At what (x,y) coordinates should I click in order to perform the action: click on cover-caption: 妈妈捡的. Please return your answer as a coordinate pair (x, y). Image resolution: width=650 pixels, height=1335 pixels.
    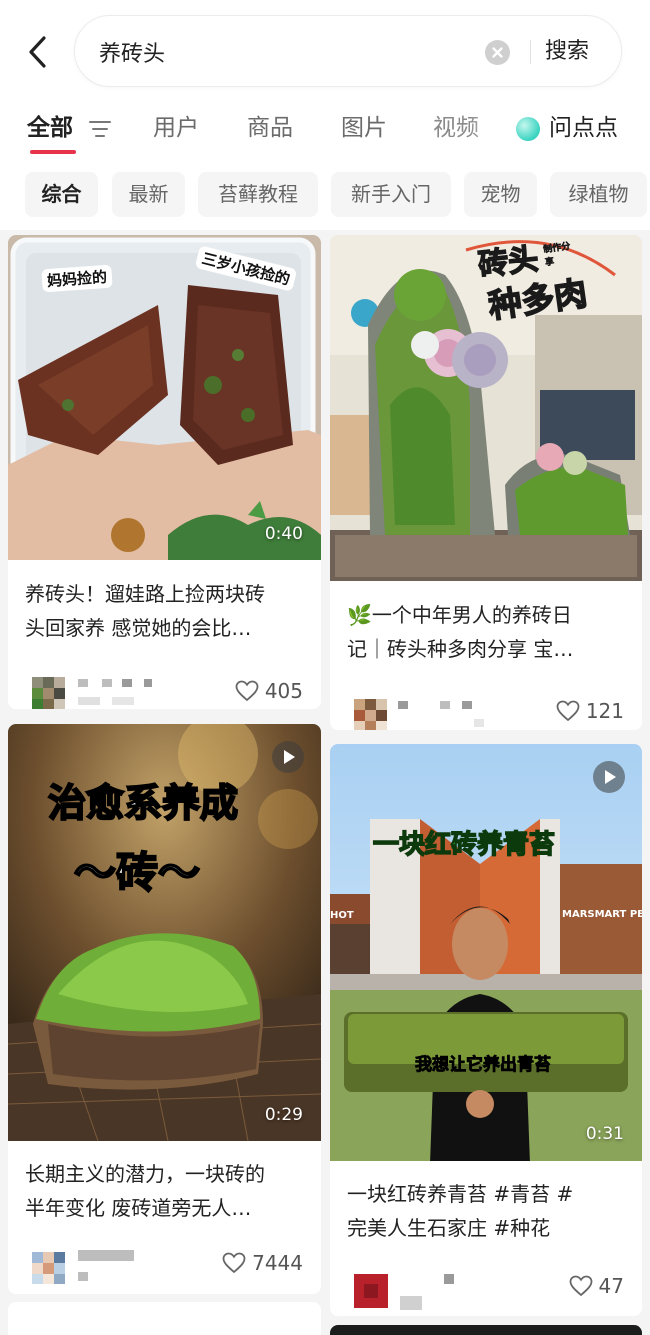
    Looking at the image, I should click on (77, 278).